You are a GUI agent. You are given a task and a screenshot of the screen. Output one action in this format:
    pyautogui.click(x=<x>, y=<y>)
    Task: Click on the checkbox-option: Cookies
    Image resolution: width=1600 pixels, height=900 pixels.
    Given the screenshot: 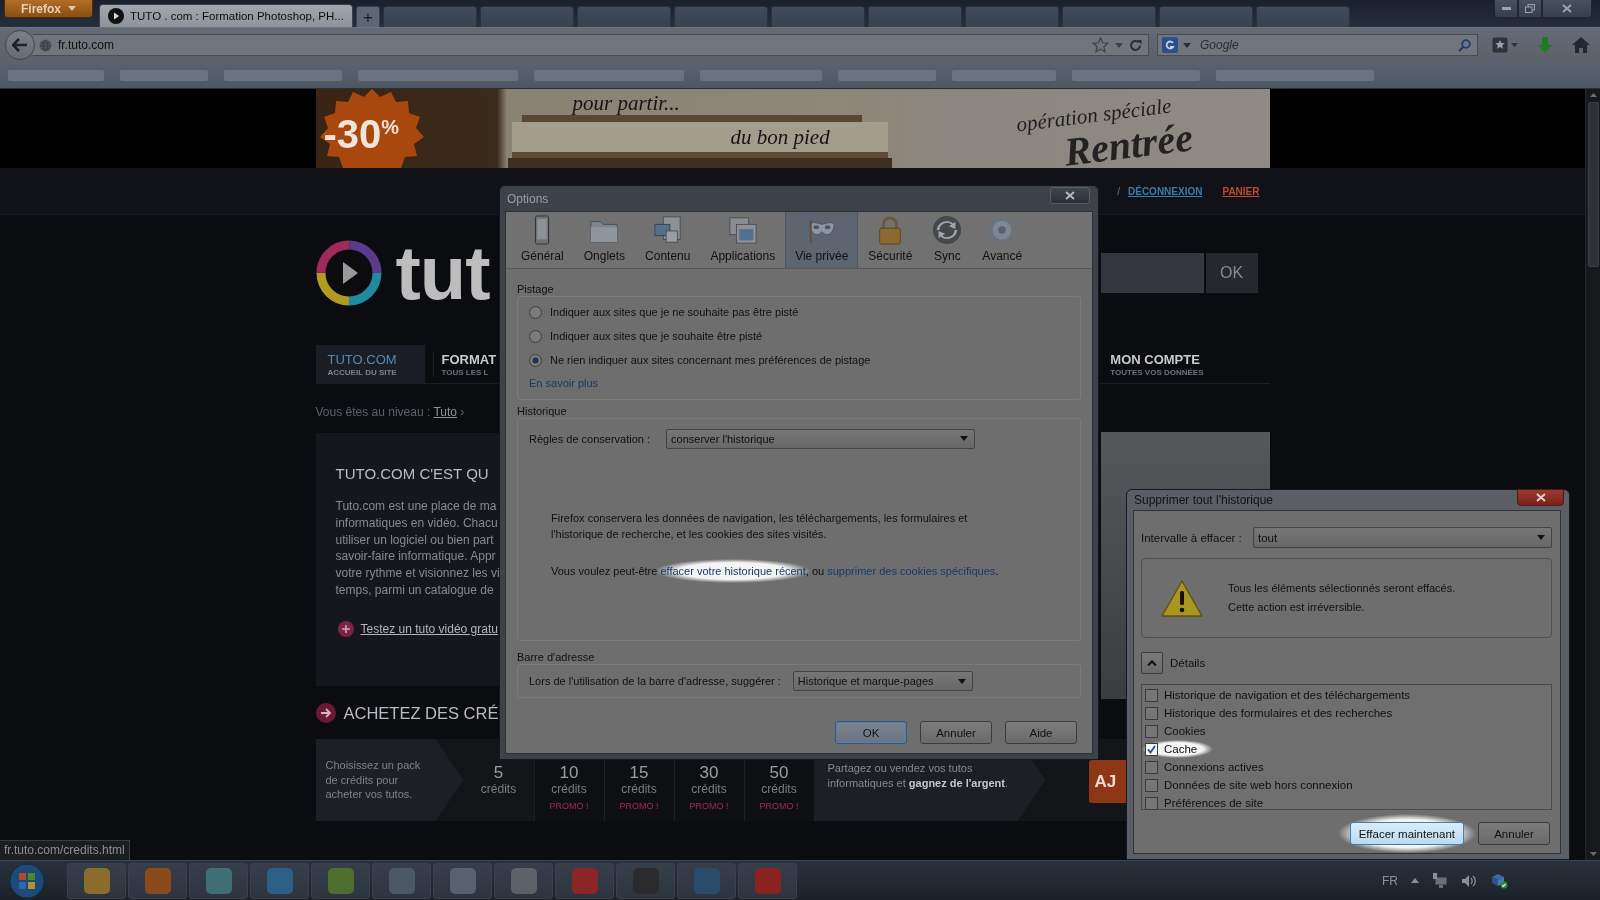 What is the action you would take?
    pyautogui.click(x=1181, y=731)
    